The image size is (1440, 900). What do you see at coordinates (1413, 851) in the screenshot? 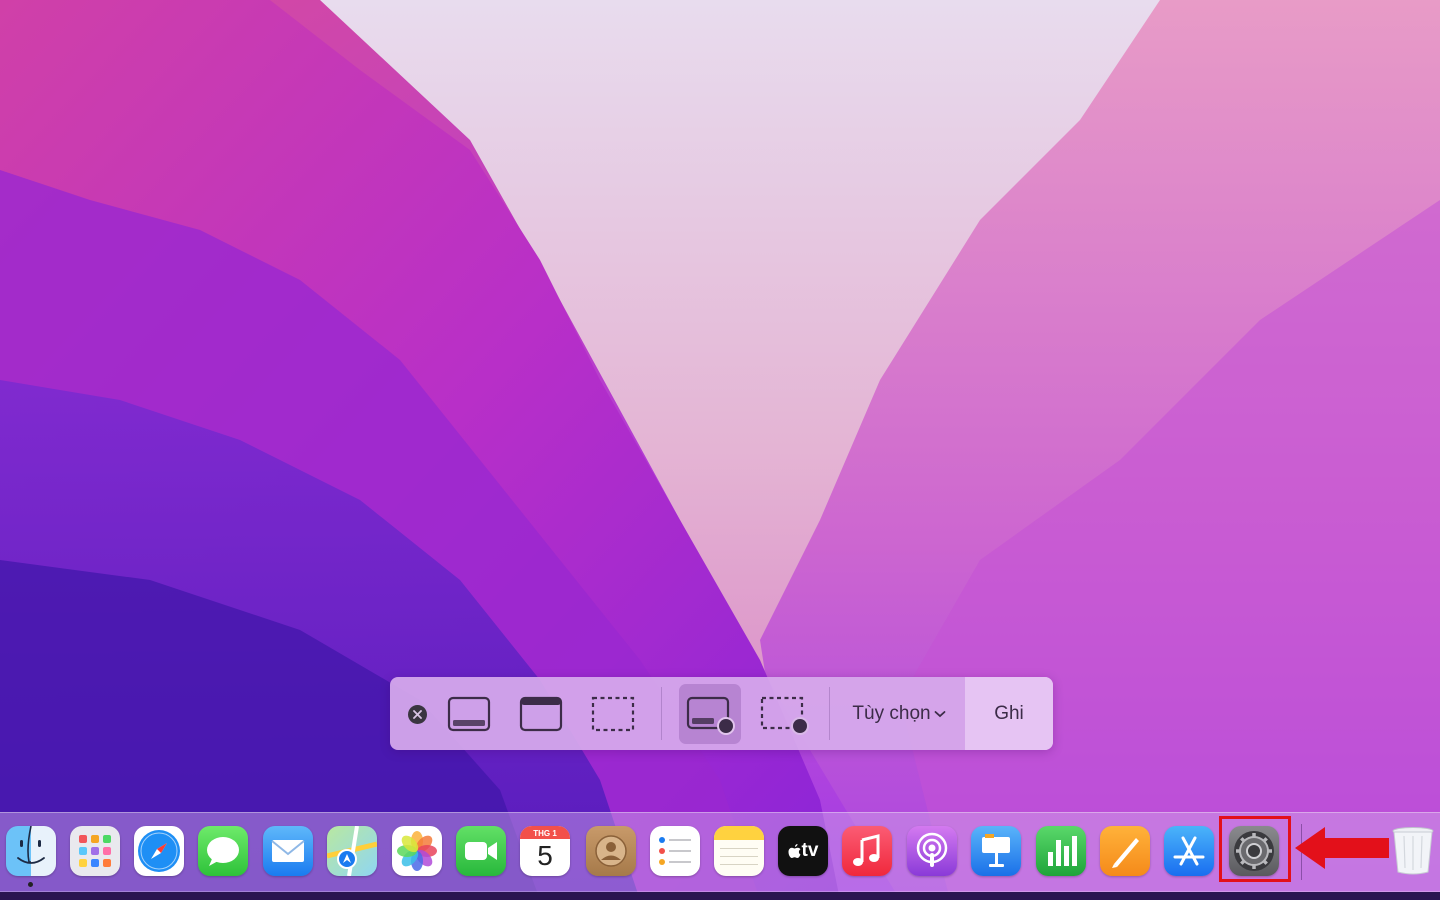
I see `trash-icon` at bounding box center [1413, 851].